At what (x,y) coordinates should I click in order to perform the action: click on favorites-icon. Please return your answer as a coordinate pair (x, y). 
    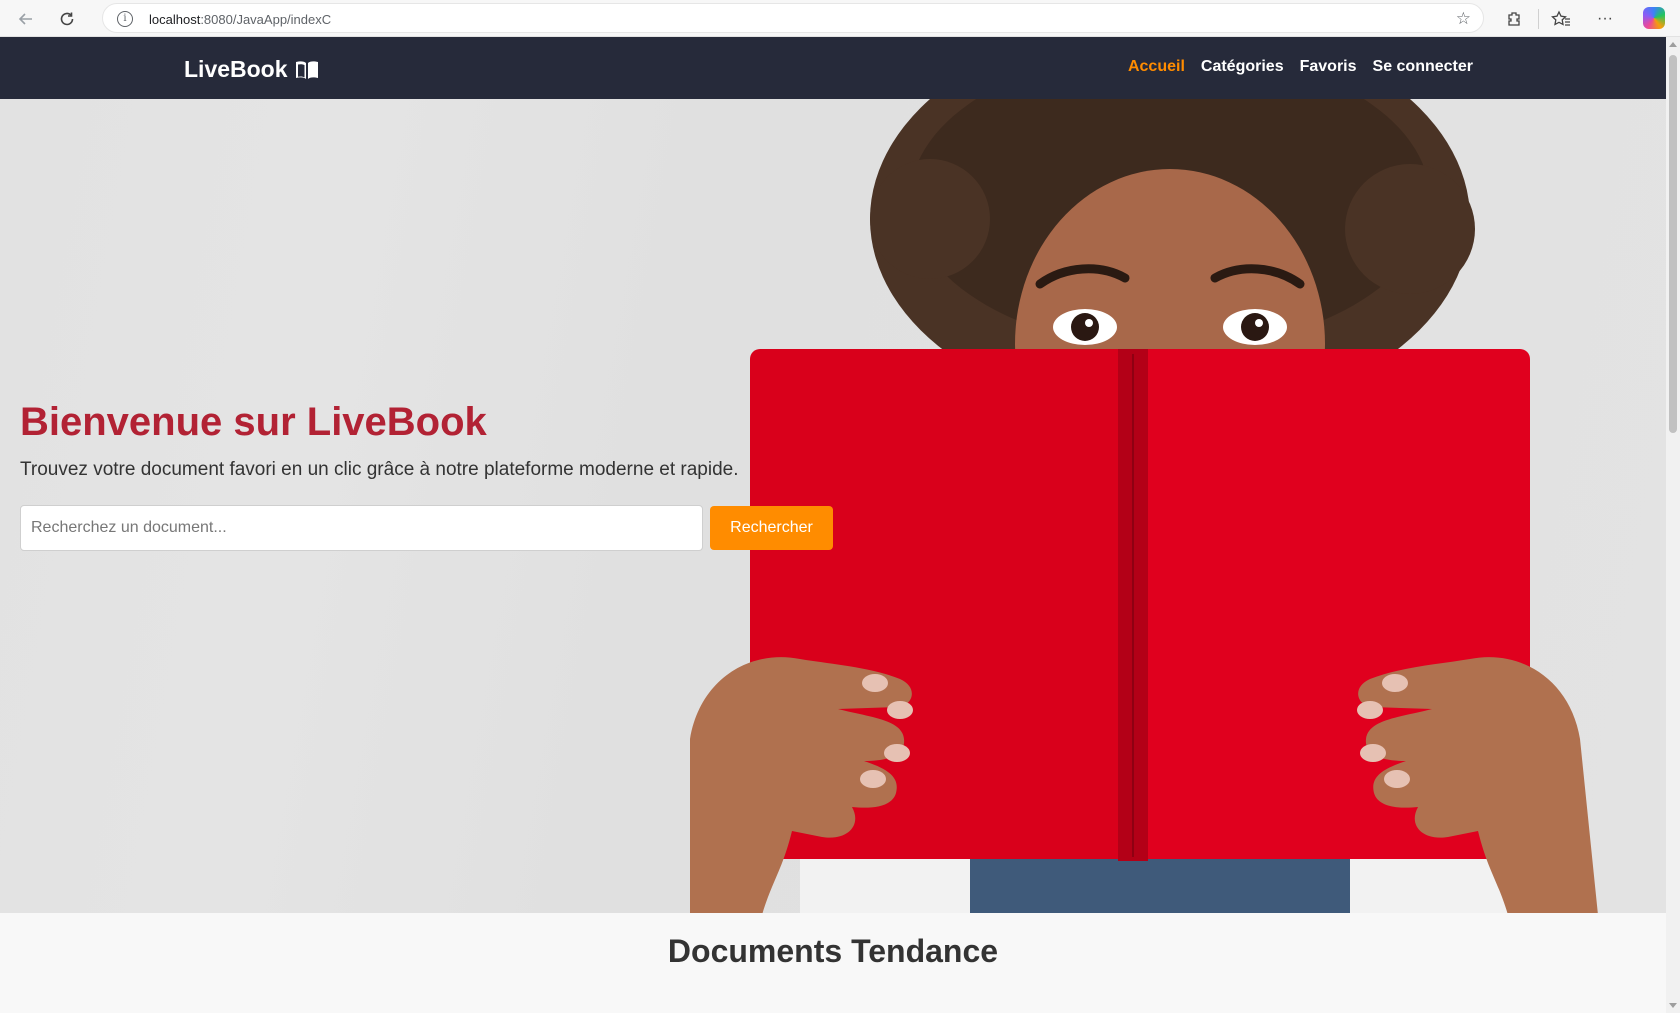
    Looking at the image, I should click on (1561, 19).